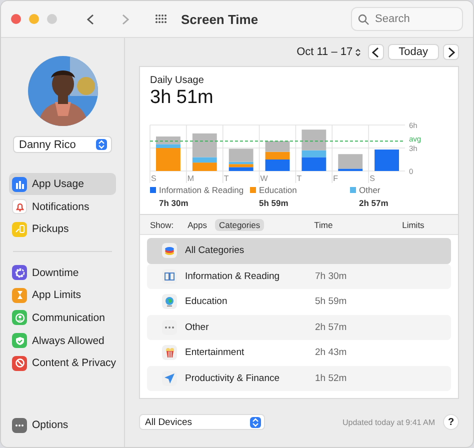 The height and width of the screenshot is (448, 474). I want to click on sidebar-label: Content & Privacy, so click(74, 363).